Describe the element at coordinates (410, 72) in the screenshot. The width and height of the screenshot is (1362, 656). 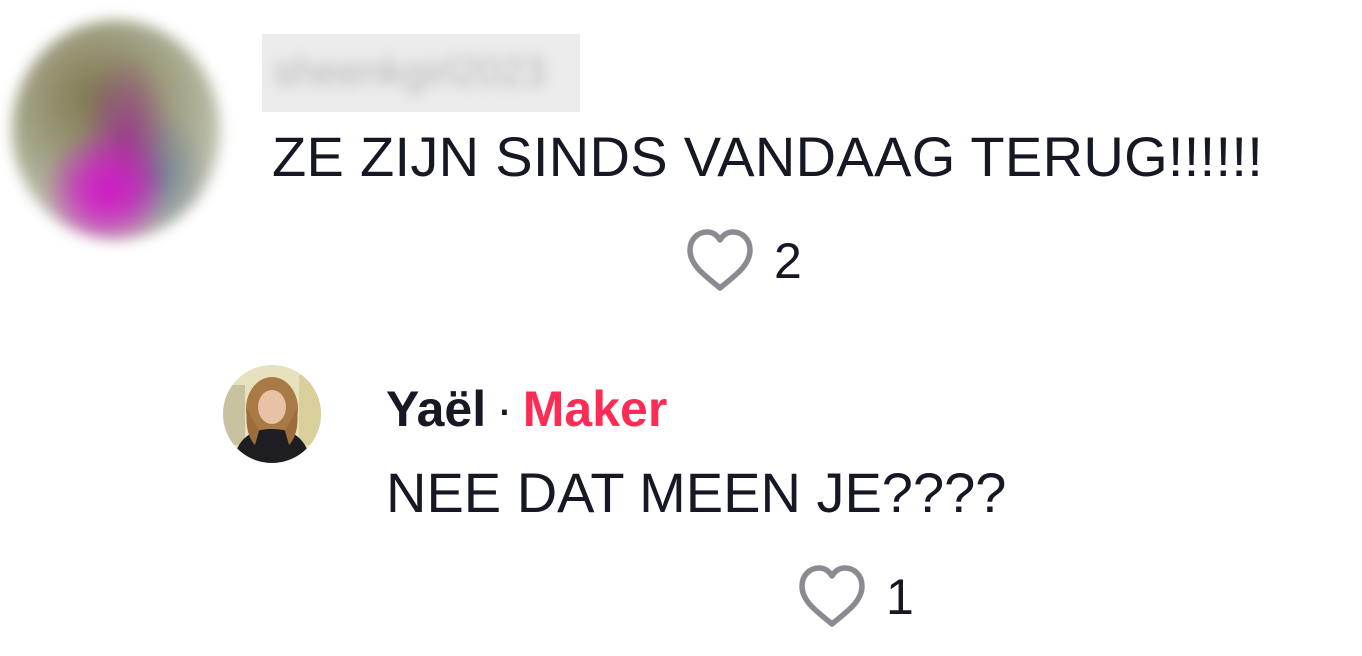
I see `username: sheenkgirl2023` at that location.